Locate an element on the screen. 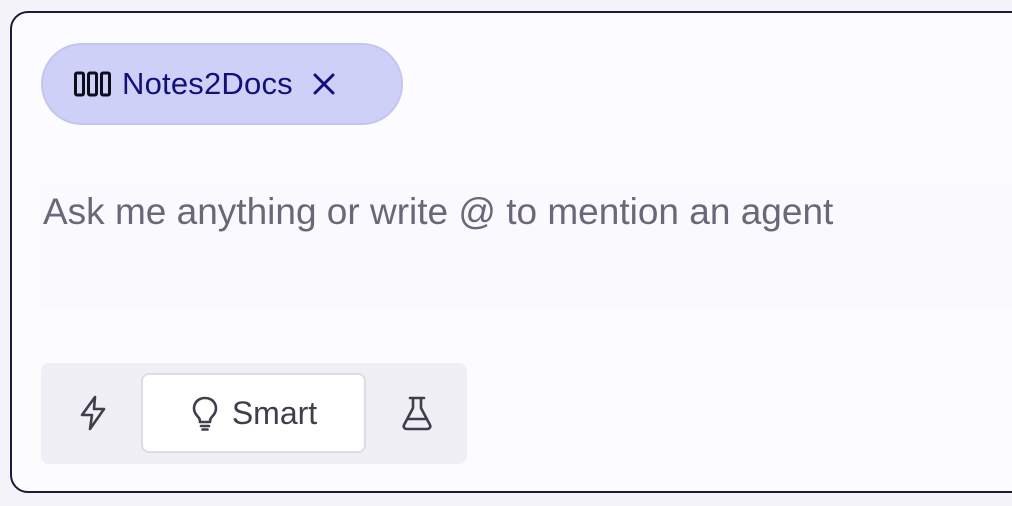  lightbulb-icon is located at coordinates (205, 413).